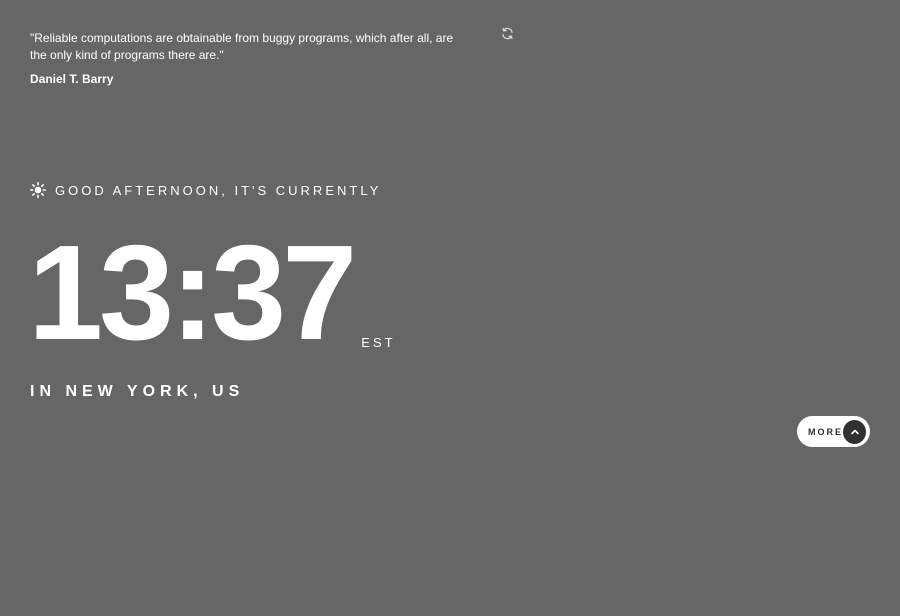 This screenshot has width=900, height=616. Describe the element at coordinates (137, 391) in the screenshot. I see `location: IN NEW YORK, US` at that location.